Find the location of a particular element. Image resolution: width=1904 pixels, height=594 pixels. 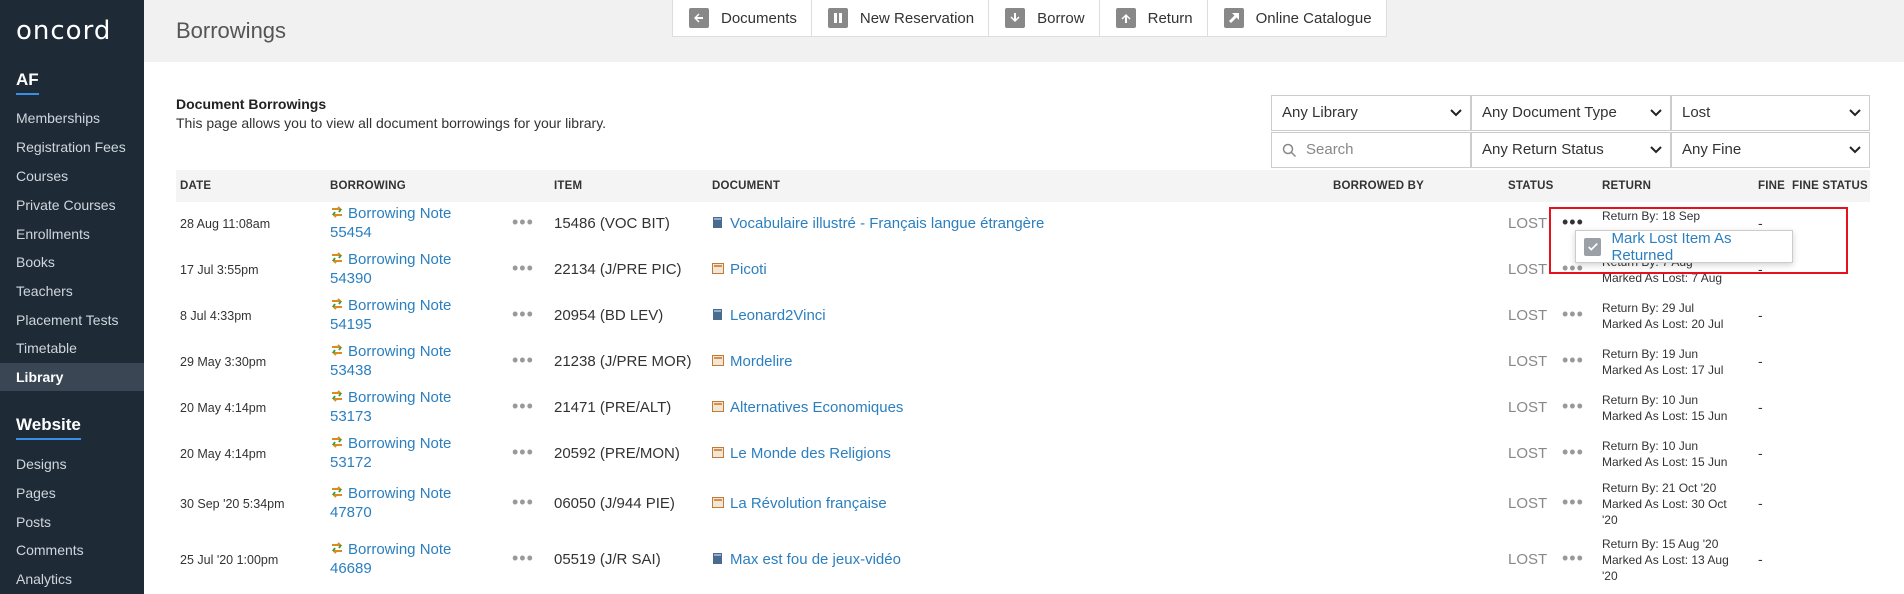

oncord-logo: oncord is located at coordinates (63, 31).